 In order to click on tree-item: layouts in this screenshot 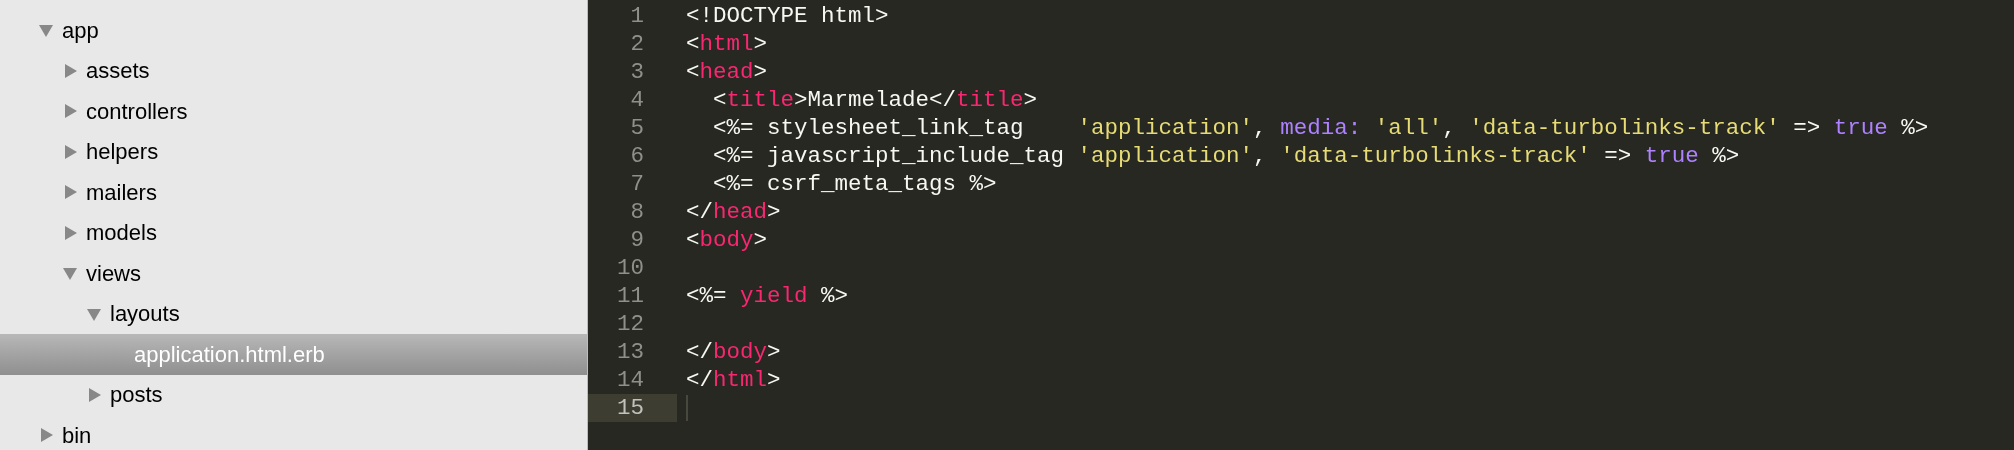, I will do `click(293, 313)`.